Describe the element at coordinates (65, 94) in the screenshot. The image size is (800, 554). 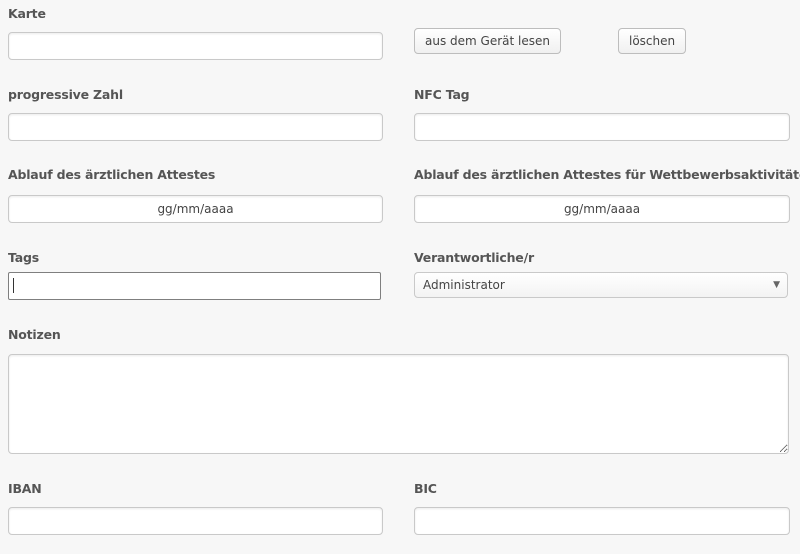
I see `progressive-number-label: progressive Zahl` at that location.